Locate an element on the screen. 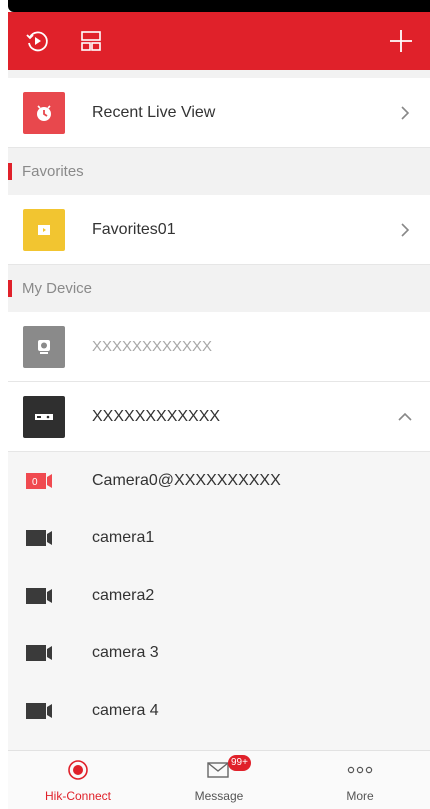  tab-more: More is located at coordinates (360, 780).